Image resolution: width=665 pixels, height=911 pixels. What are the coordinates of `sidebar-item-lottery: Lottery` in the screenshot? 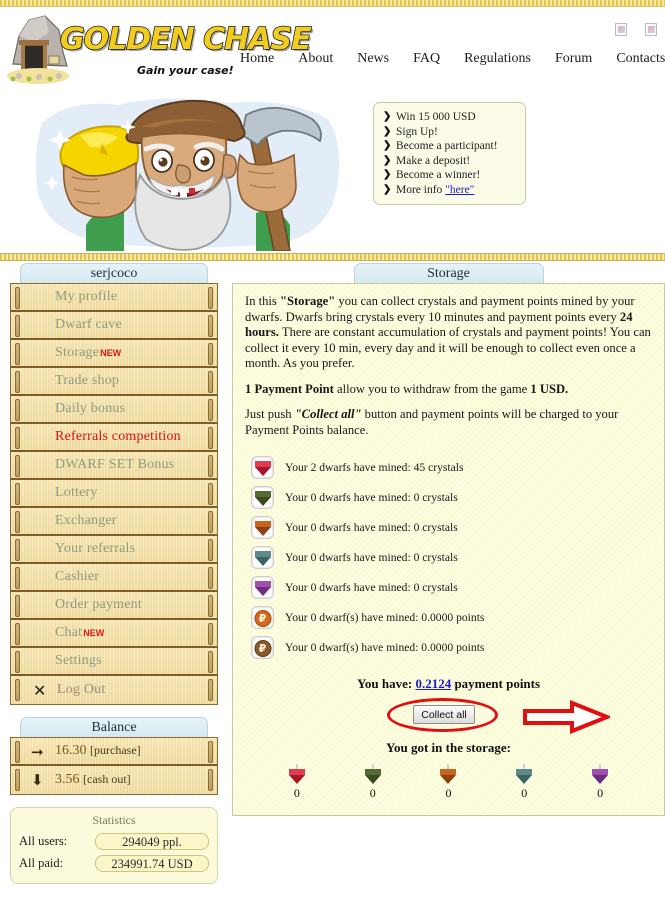 It's located at (114, 494).